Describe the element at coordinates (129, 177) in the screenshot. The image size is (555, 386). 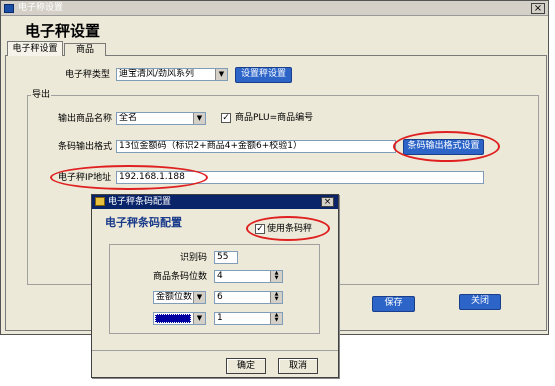
I see `highlight-ellipse-ip-label` at that location.